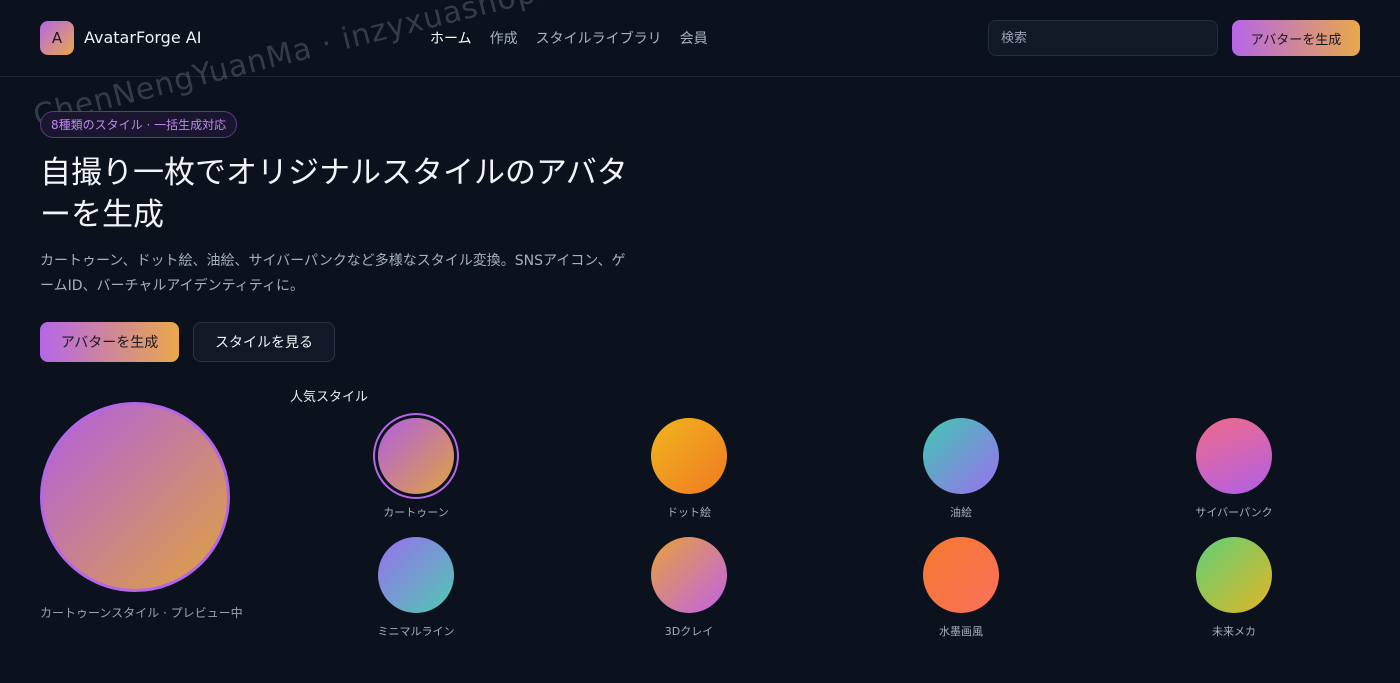 Image resolution: width=1400 pixels, height=683 pixels. I want to click on header-generate-avatar-button: アバターを生成, so click(1296, 38).